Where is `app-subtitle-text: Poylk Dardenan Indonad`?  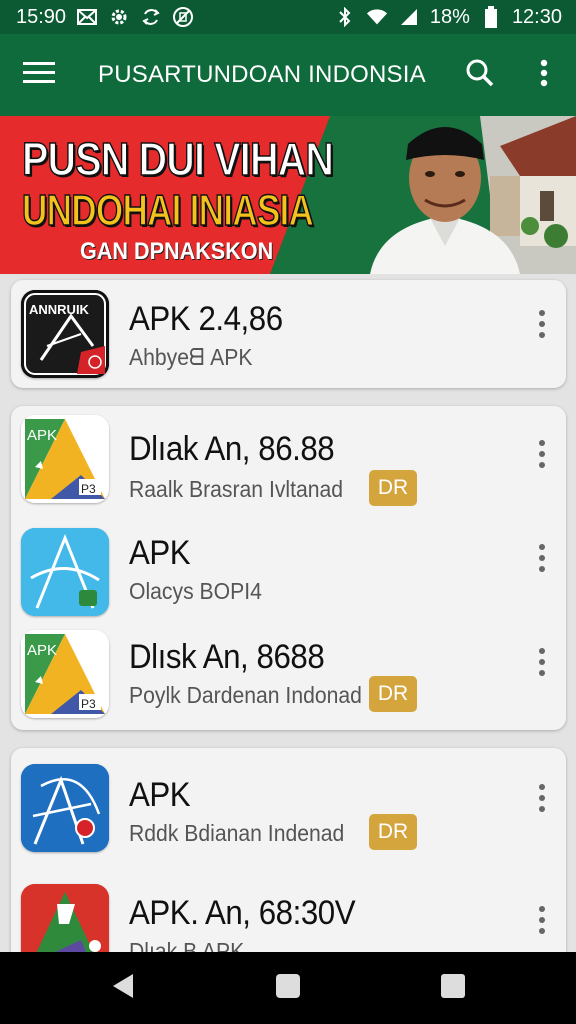 app-subtitle-text: Poylk Dardenan Indonad is located at coordinates (245, 695).